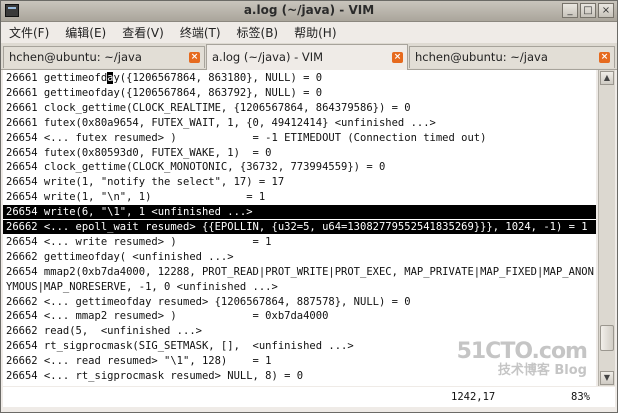 The width and height of the screenshot is (618, 413). I want to click on watermark-bottom: 技术博客 Blog, so click(542, 370).